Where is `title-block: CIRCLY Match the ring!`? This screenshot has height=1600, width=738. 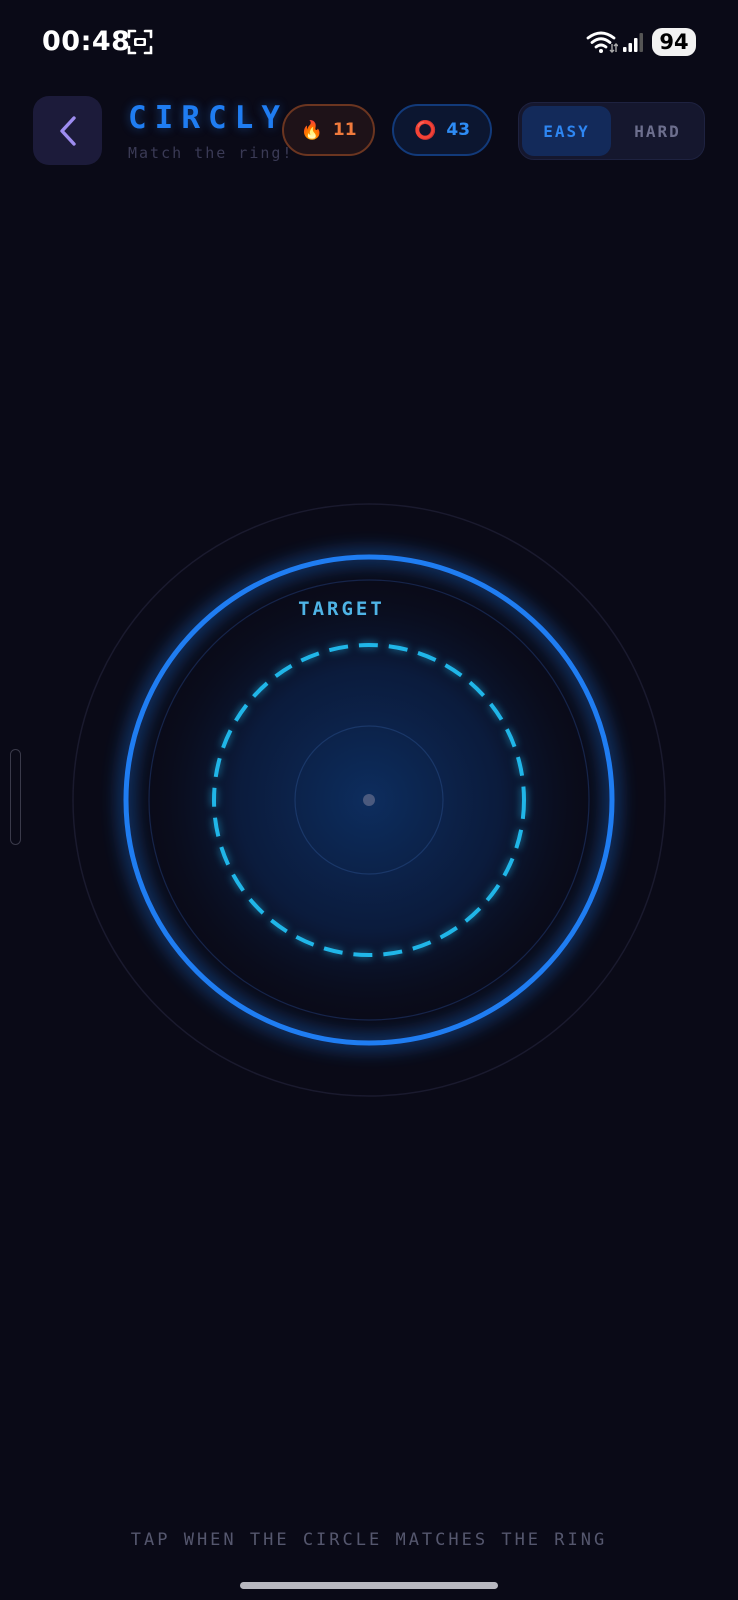
title-block: CIRCLY Match the ring! is located at coordinates (210, 131).